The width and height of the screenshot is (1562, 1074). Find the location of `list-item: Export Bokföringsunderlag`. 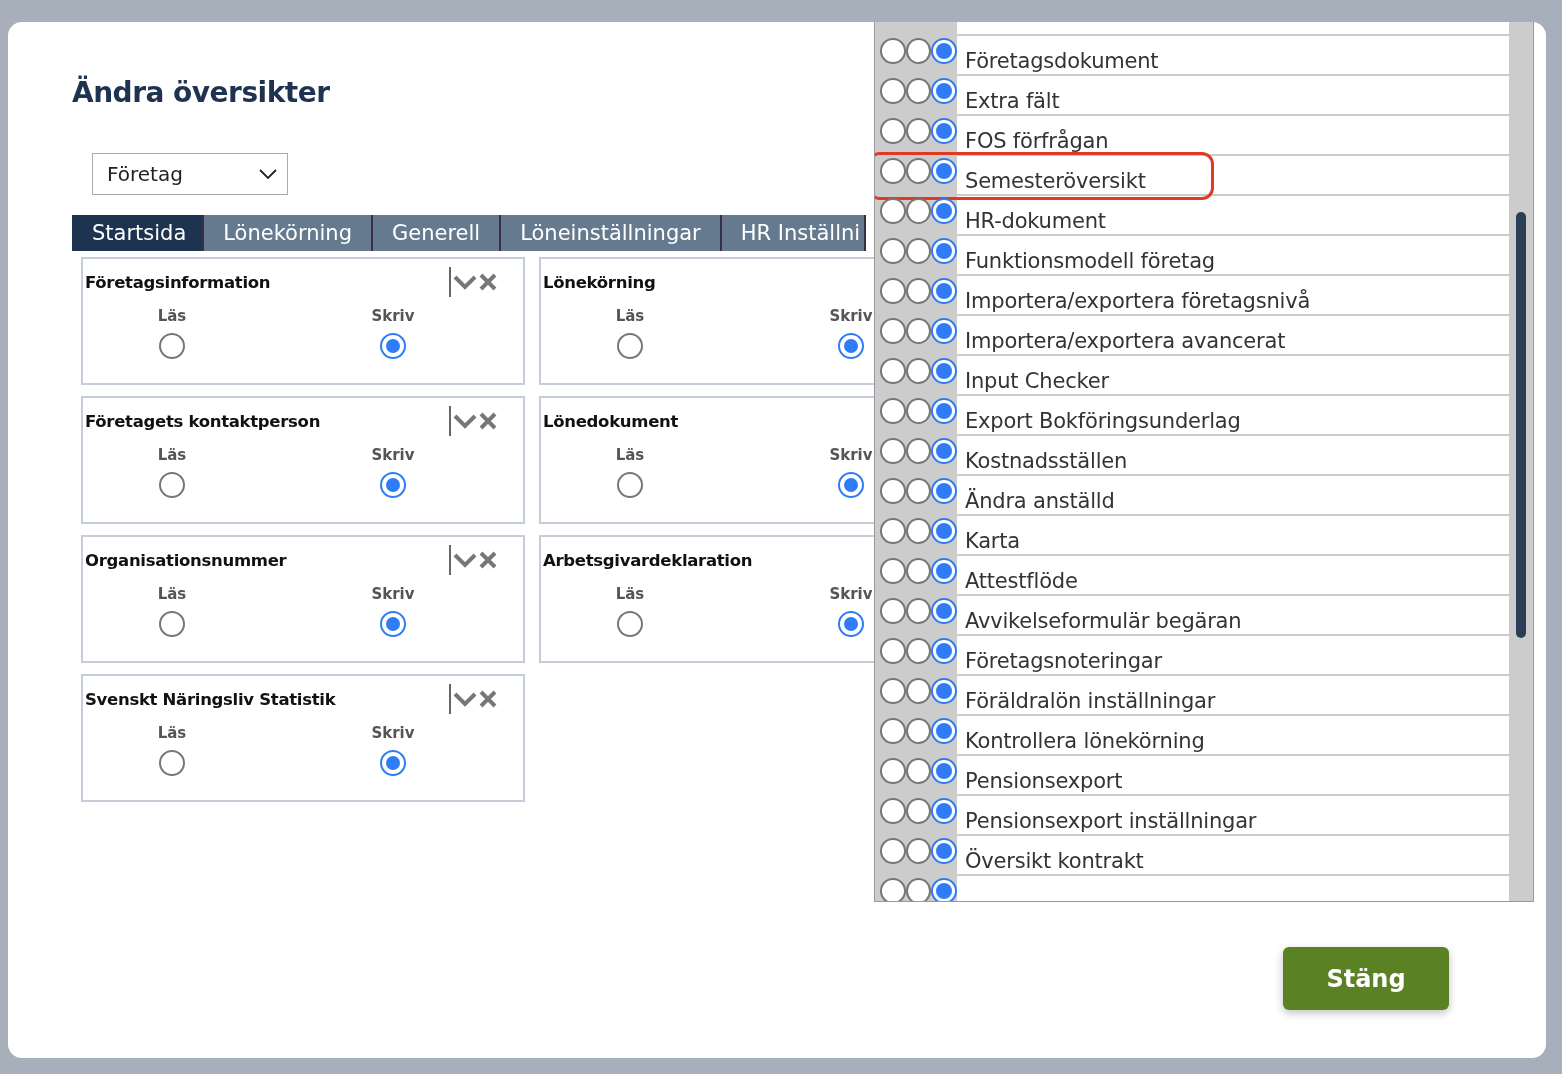

list-item: Export Bokföringsunderlag is located at coordinates (1103, 421).